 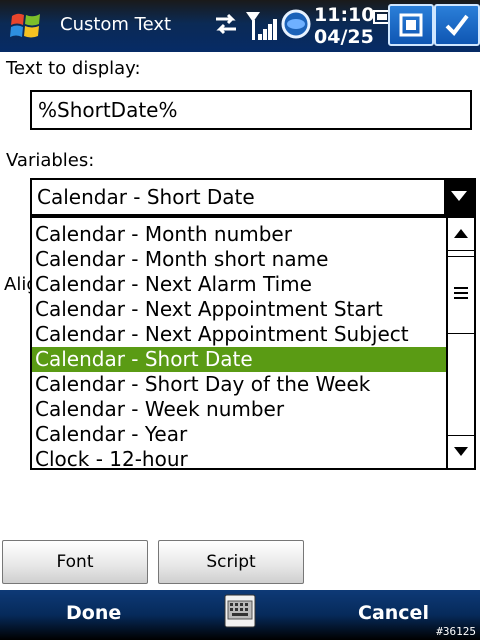 What do you see at coordinates (239, 259) in the screenshot?
I see `list-item: Calendar - Month short name` at bounding box center [239, 259].